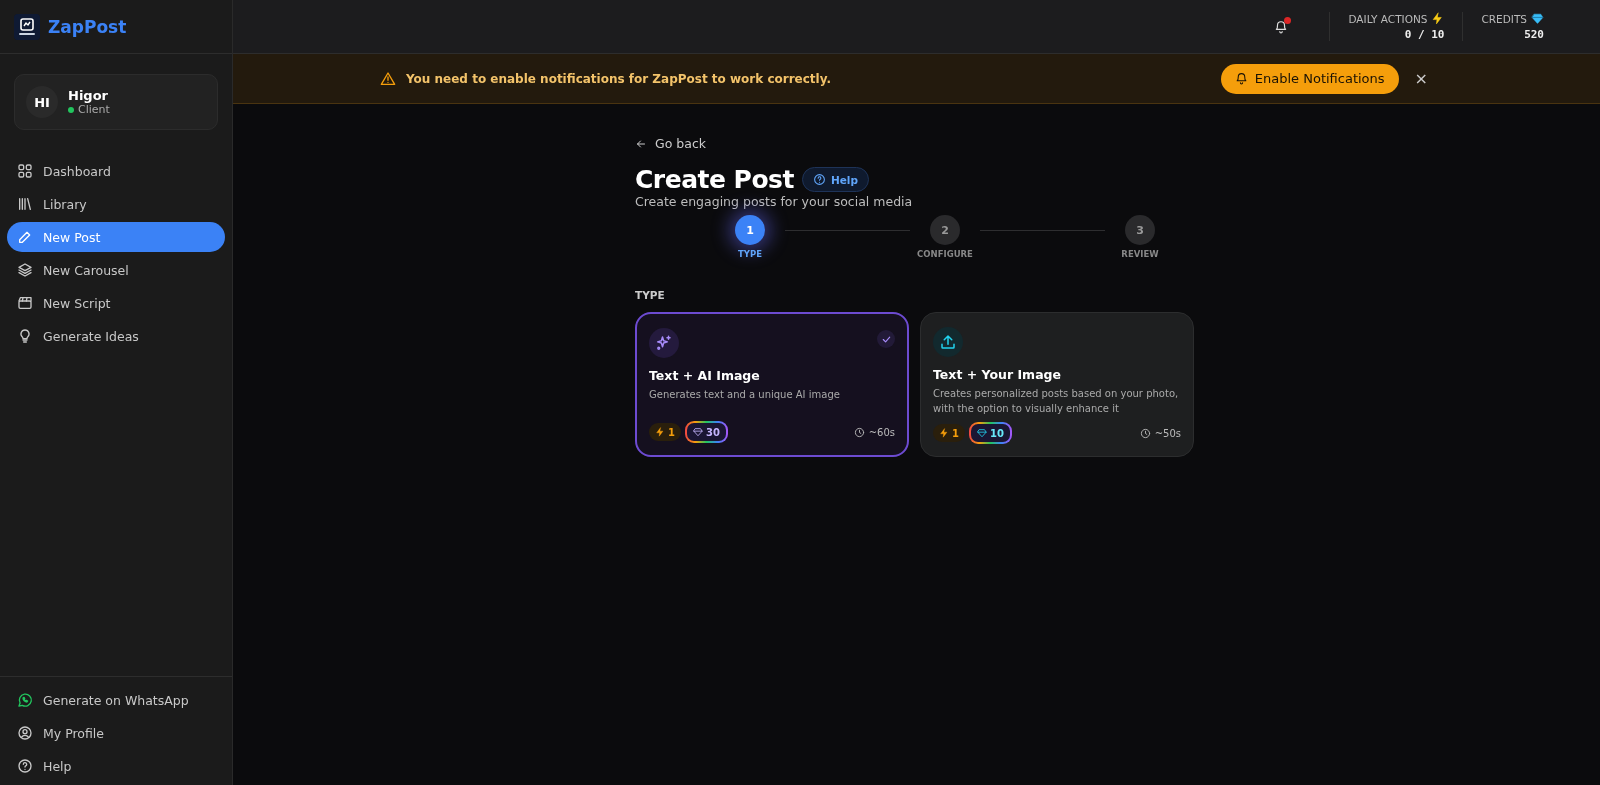 This screenshot has width=1600, height=785. Describe the element at coordinates (116, 237) in the screenshot. I see `nav-item: New Post` at that location.